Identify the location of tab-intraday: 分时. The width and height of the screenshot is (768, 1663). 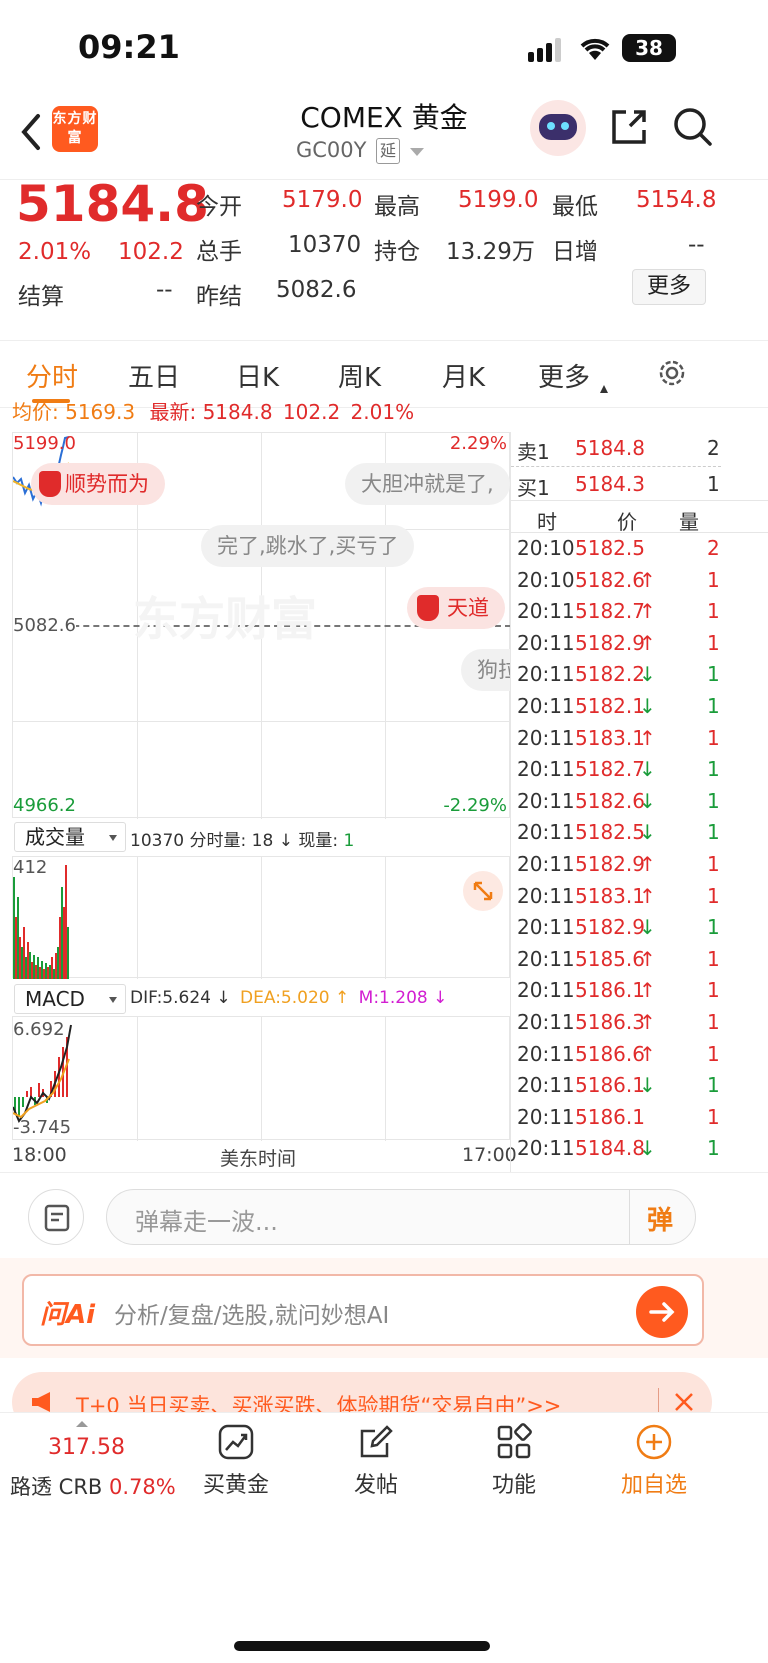
(52, 375).